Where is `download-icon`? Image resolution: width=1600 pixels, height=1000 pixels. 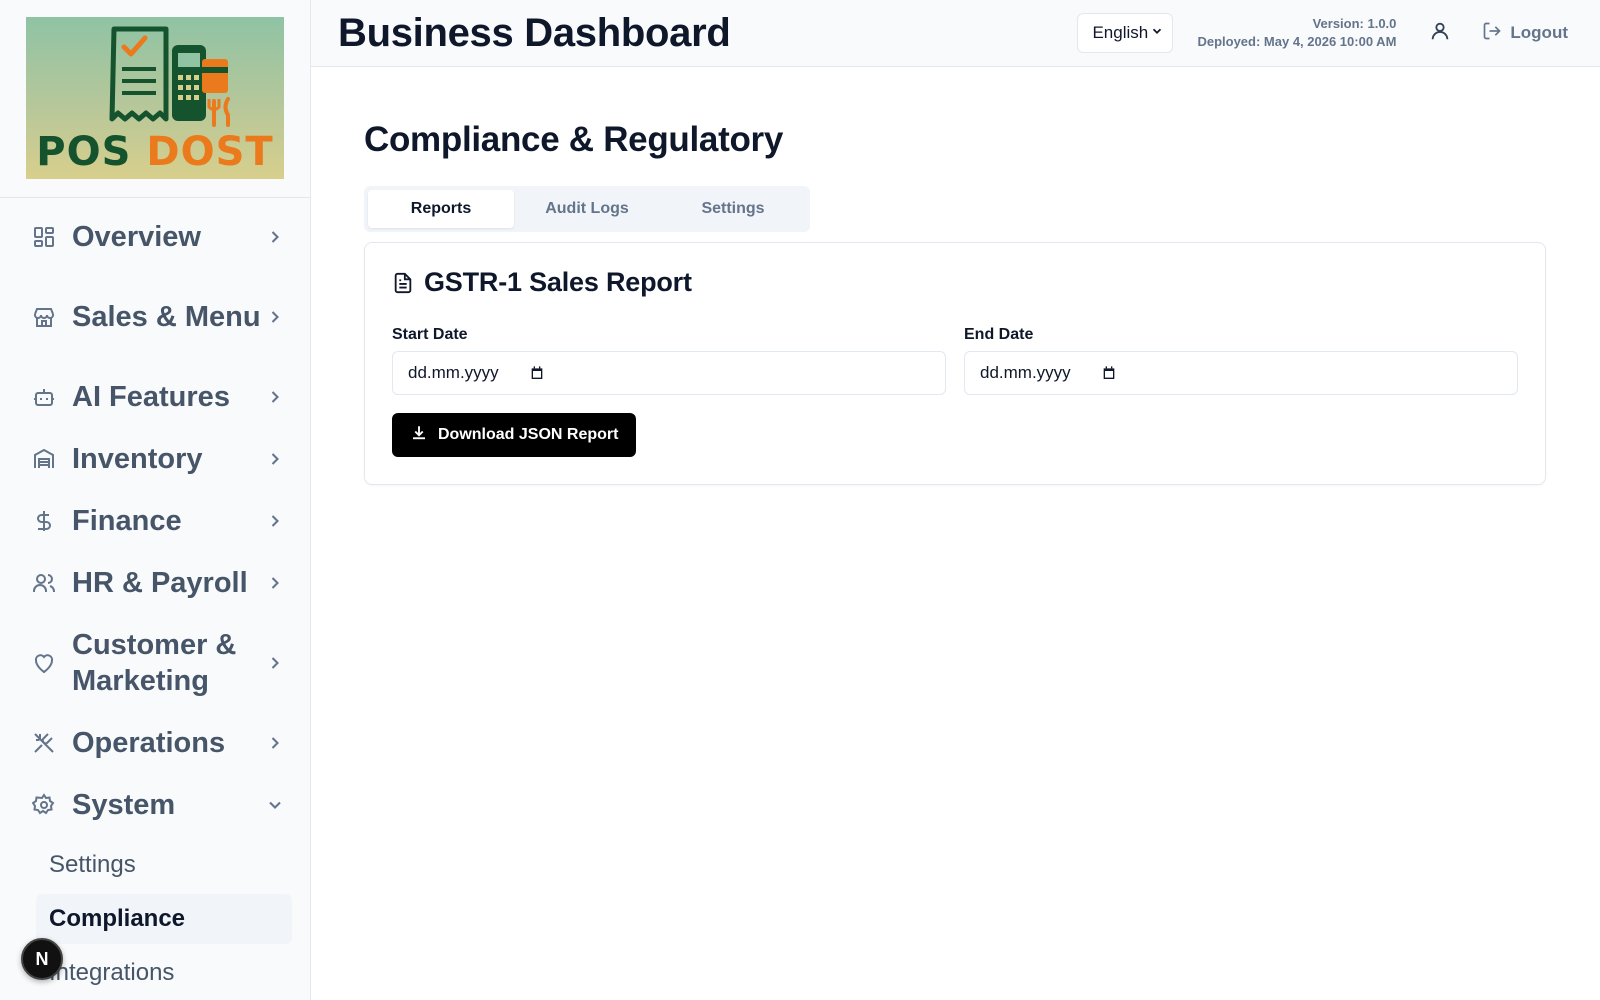
download-icon is located at coordinates (419, 435).